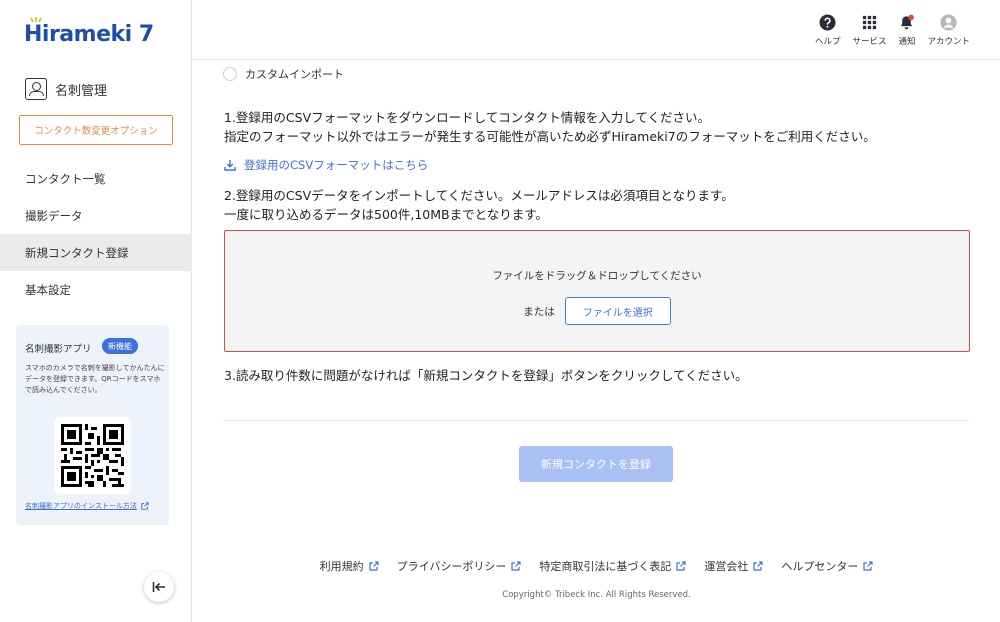 The image size is (1000, 622). Describe the element at coordinates (827, 42) in the screenshot. I see `help-label: ヘルプ` at that location.